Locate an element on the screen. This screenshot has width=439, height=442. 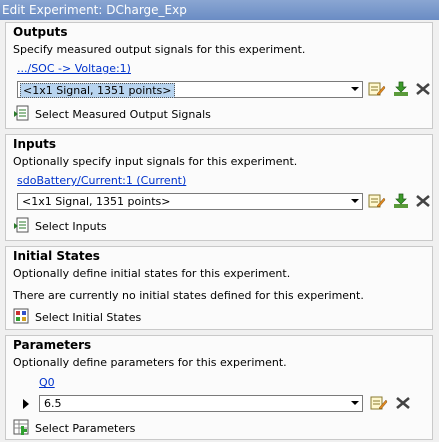
window-title: Edit Experiment: DCharge_Exp is located at coordinates (219, 10).